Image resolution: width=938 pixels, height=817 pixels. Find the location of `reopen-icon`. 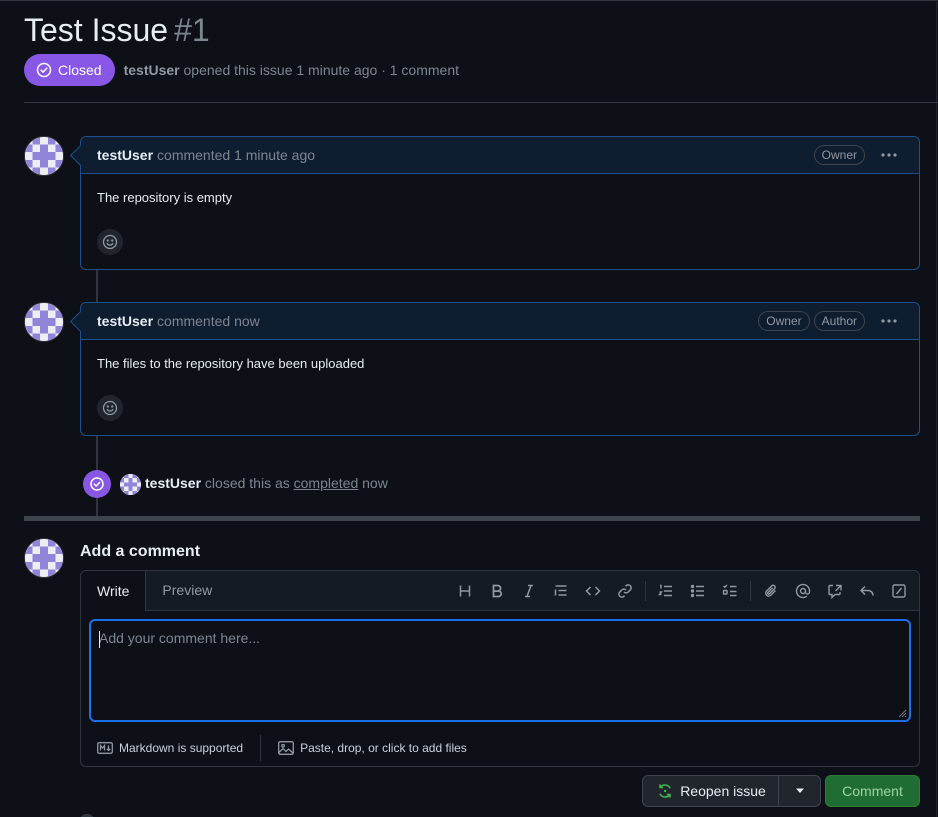

reopen-icon is located at coordinates (665, 791).